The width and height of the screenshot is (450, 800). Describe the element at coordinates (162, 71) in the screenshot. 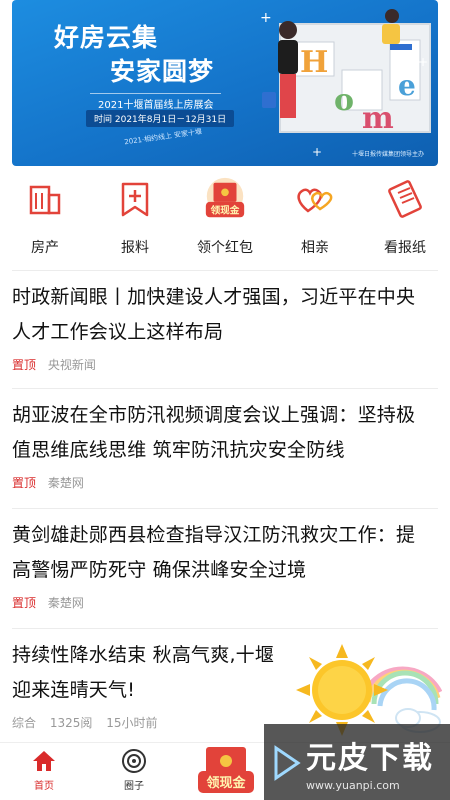

I see `banner-title-line2: 安家圆梦` at that location.